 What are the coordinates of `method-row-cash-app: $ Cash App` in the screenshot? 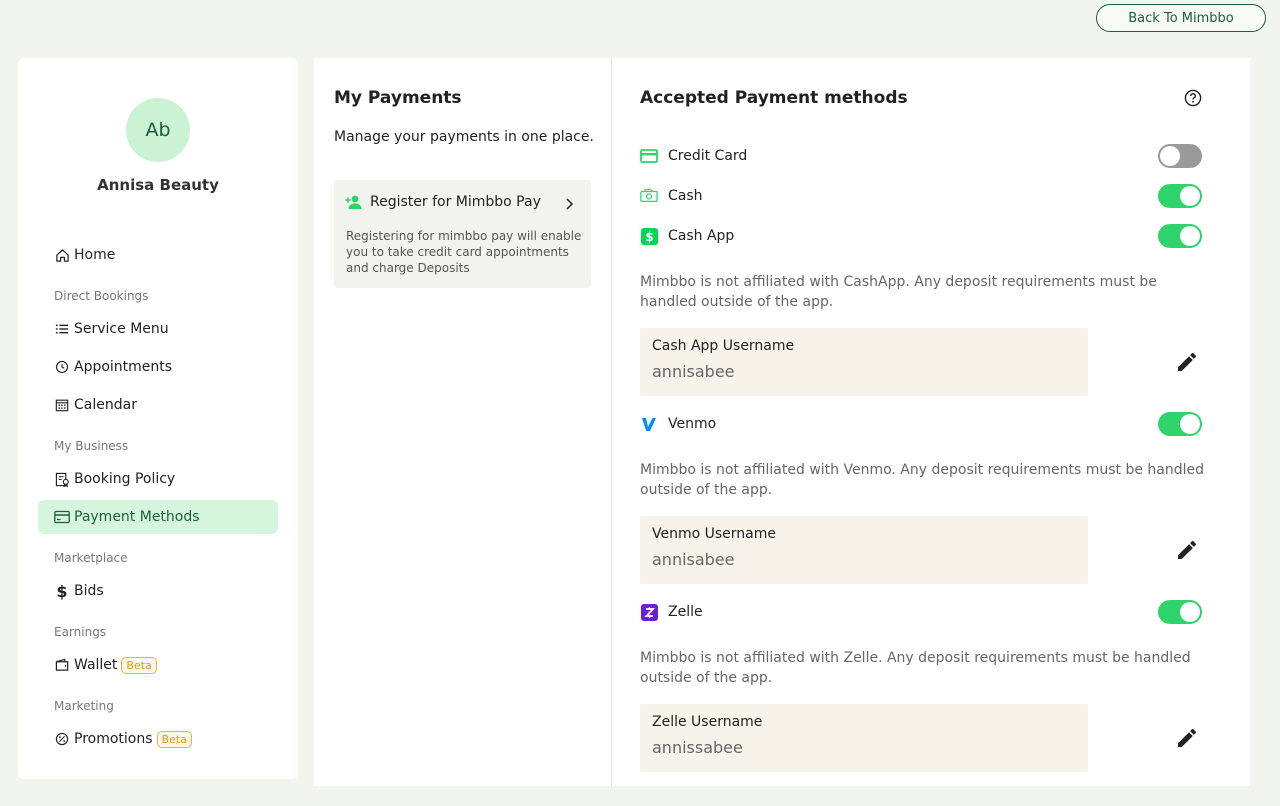 It's located at (921, 236).